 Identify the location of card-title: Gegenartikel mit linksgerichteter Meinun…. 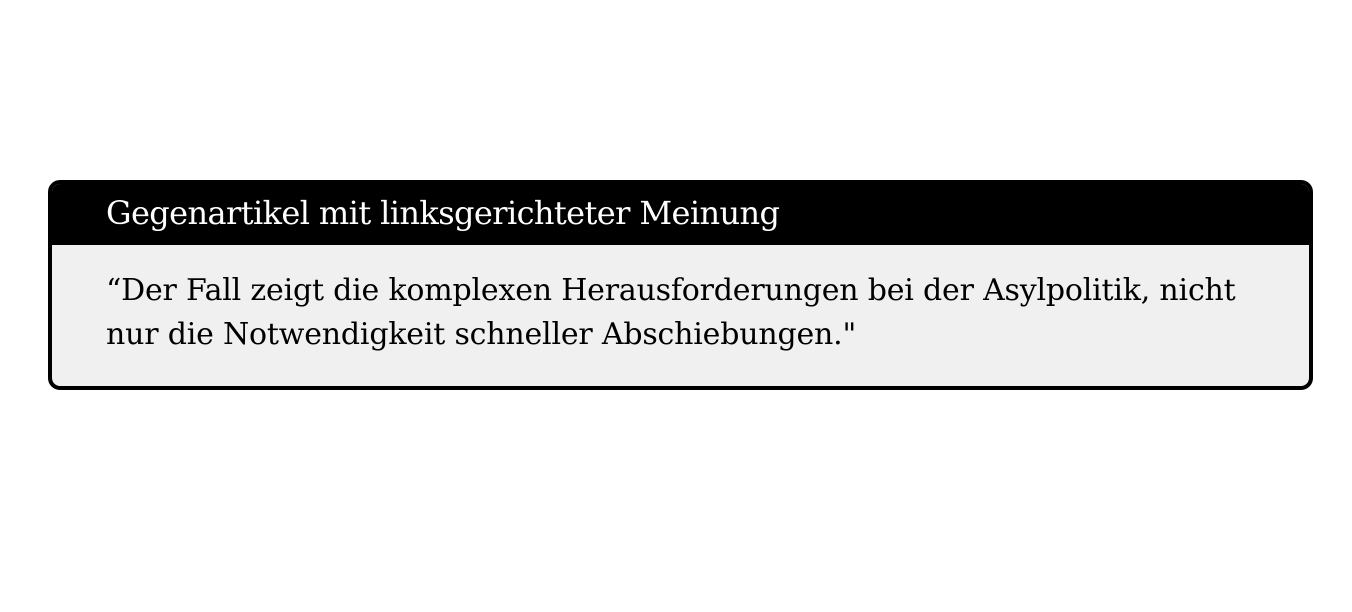
(680, 214).